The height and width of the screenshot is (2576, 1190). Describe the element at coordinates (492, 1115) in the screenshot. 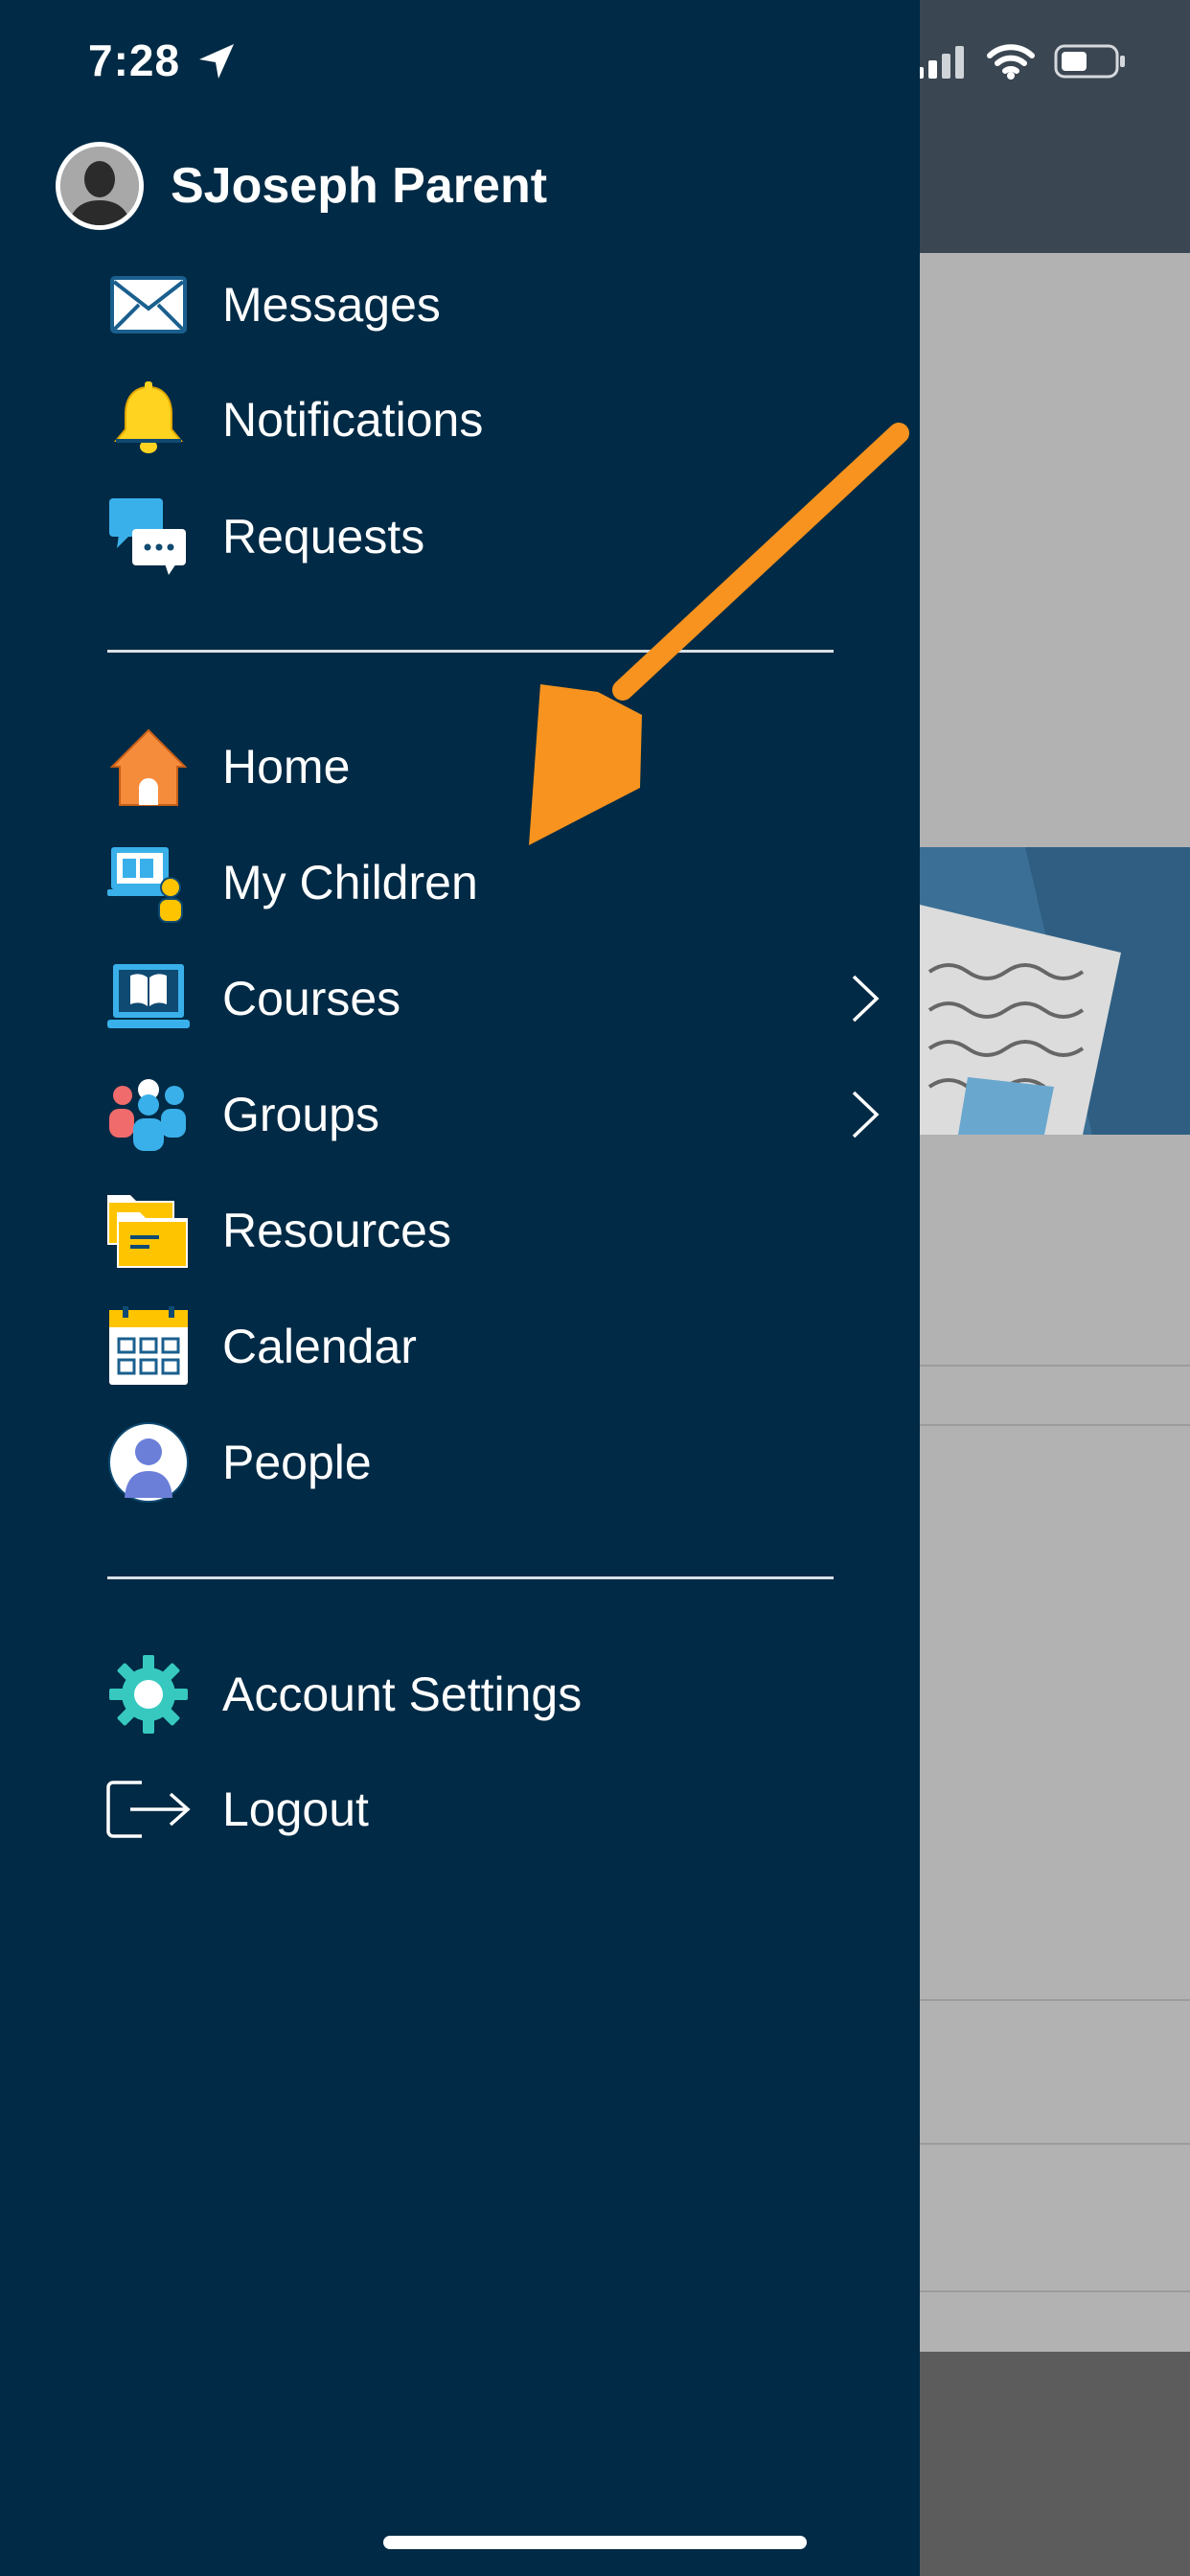

I see `menu-item-groups: Groups` at that location.